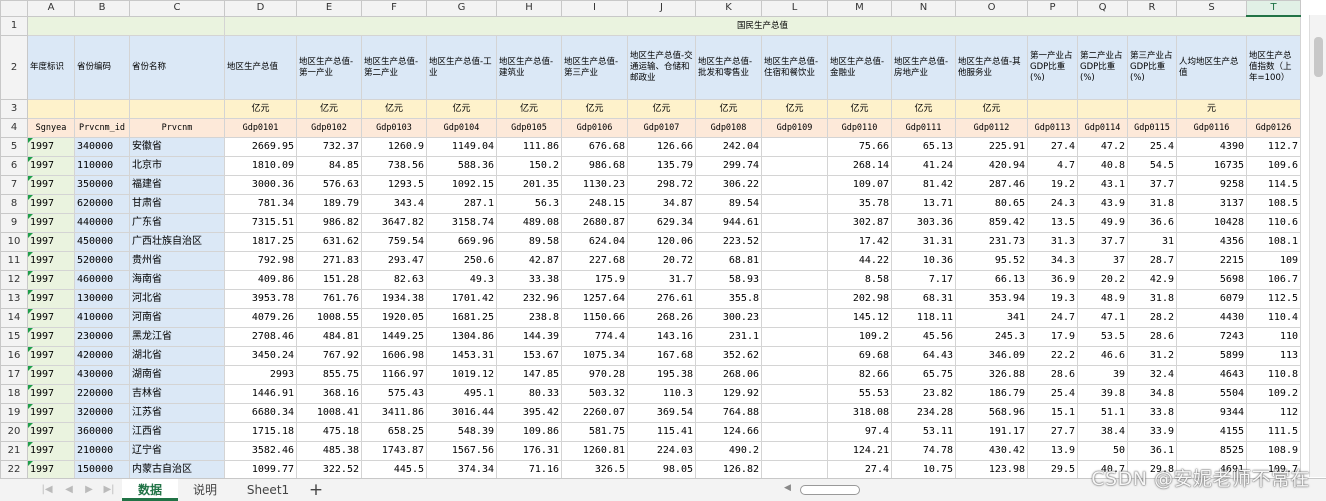 This screenshot has height=501, width=1326. What do you see at coordinates (859, 413) in the screenshot?
I see `table-cell: 318.08` at bounding box center [859, 413].